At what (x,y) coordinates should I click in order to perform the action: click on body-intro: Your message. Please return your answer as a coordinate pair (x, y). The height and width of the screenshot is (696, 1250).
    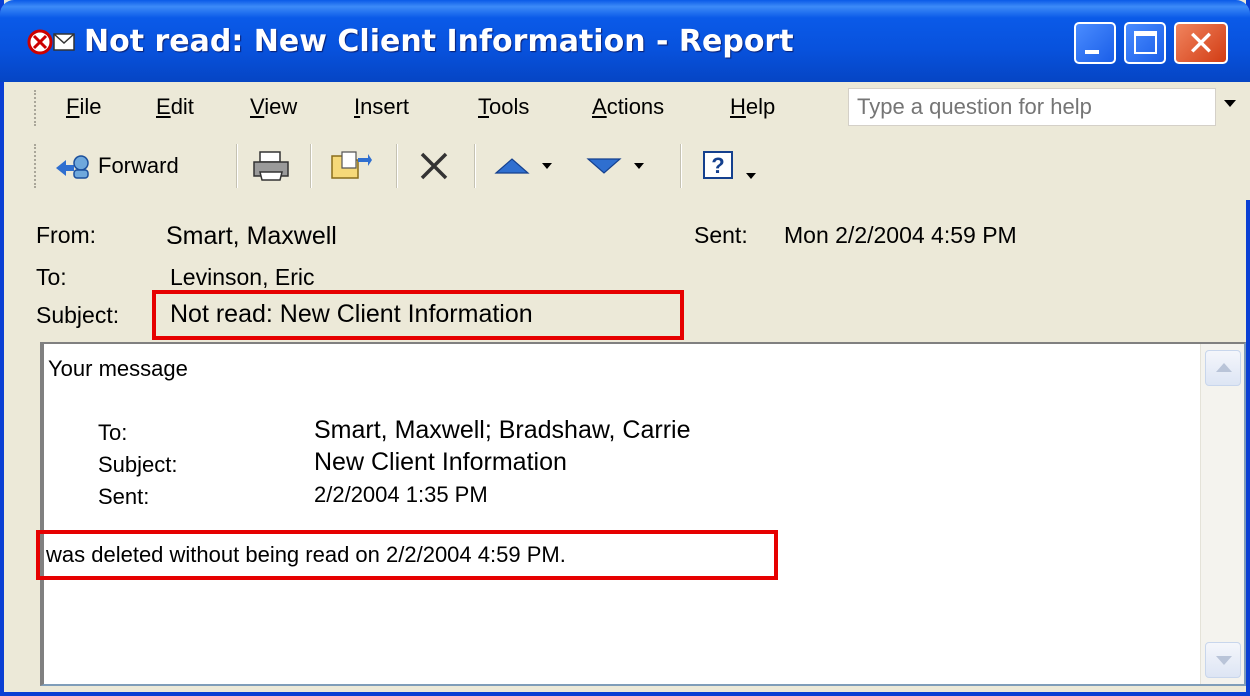
    Looking at the image, I should click on (118, 368).